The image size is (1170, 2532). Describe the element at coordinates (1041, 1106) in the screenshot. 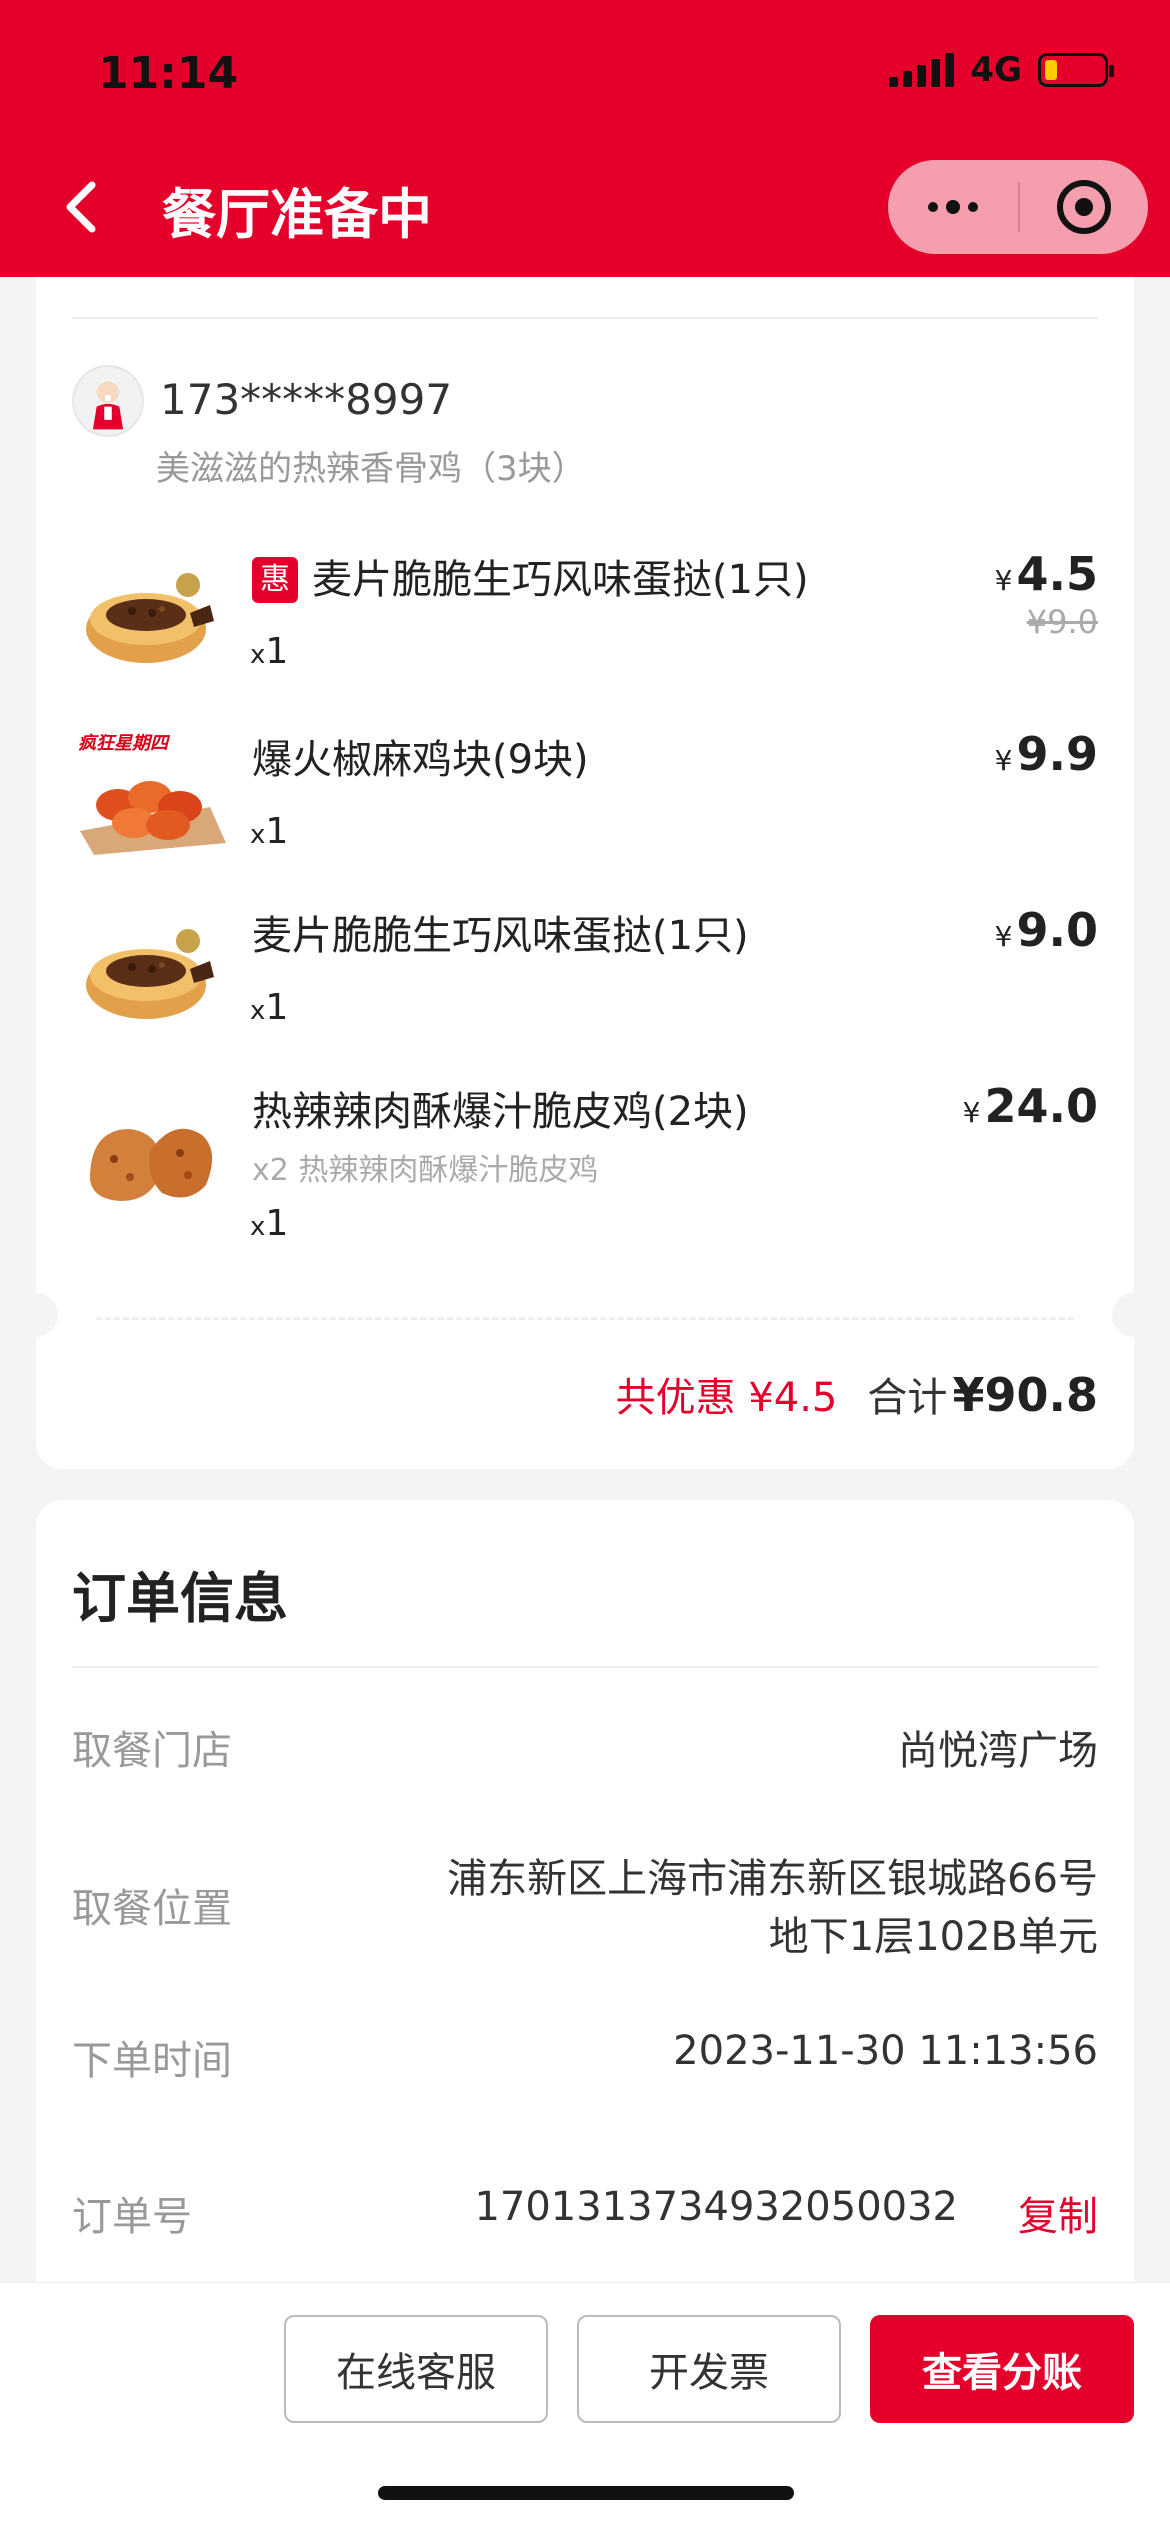

I see `price-value: 24.0` at that location.